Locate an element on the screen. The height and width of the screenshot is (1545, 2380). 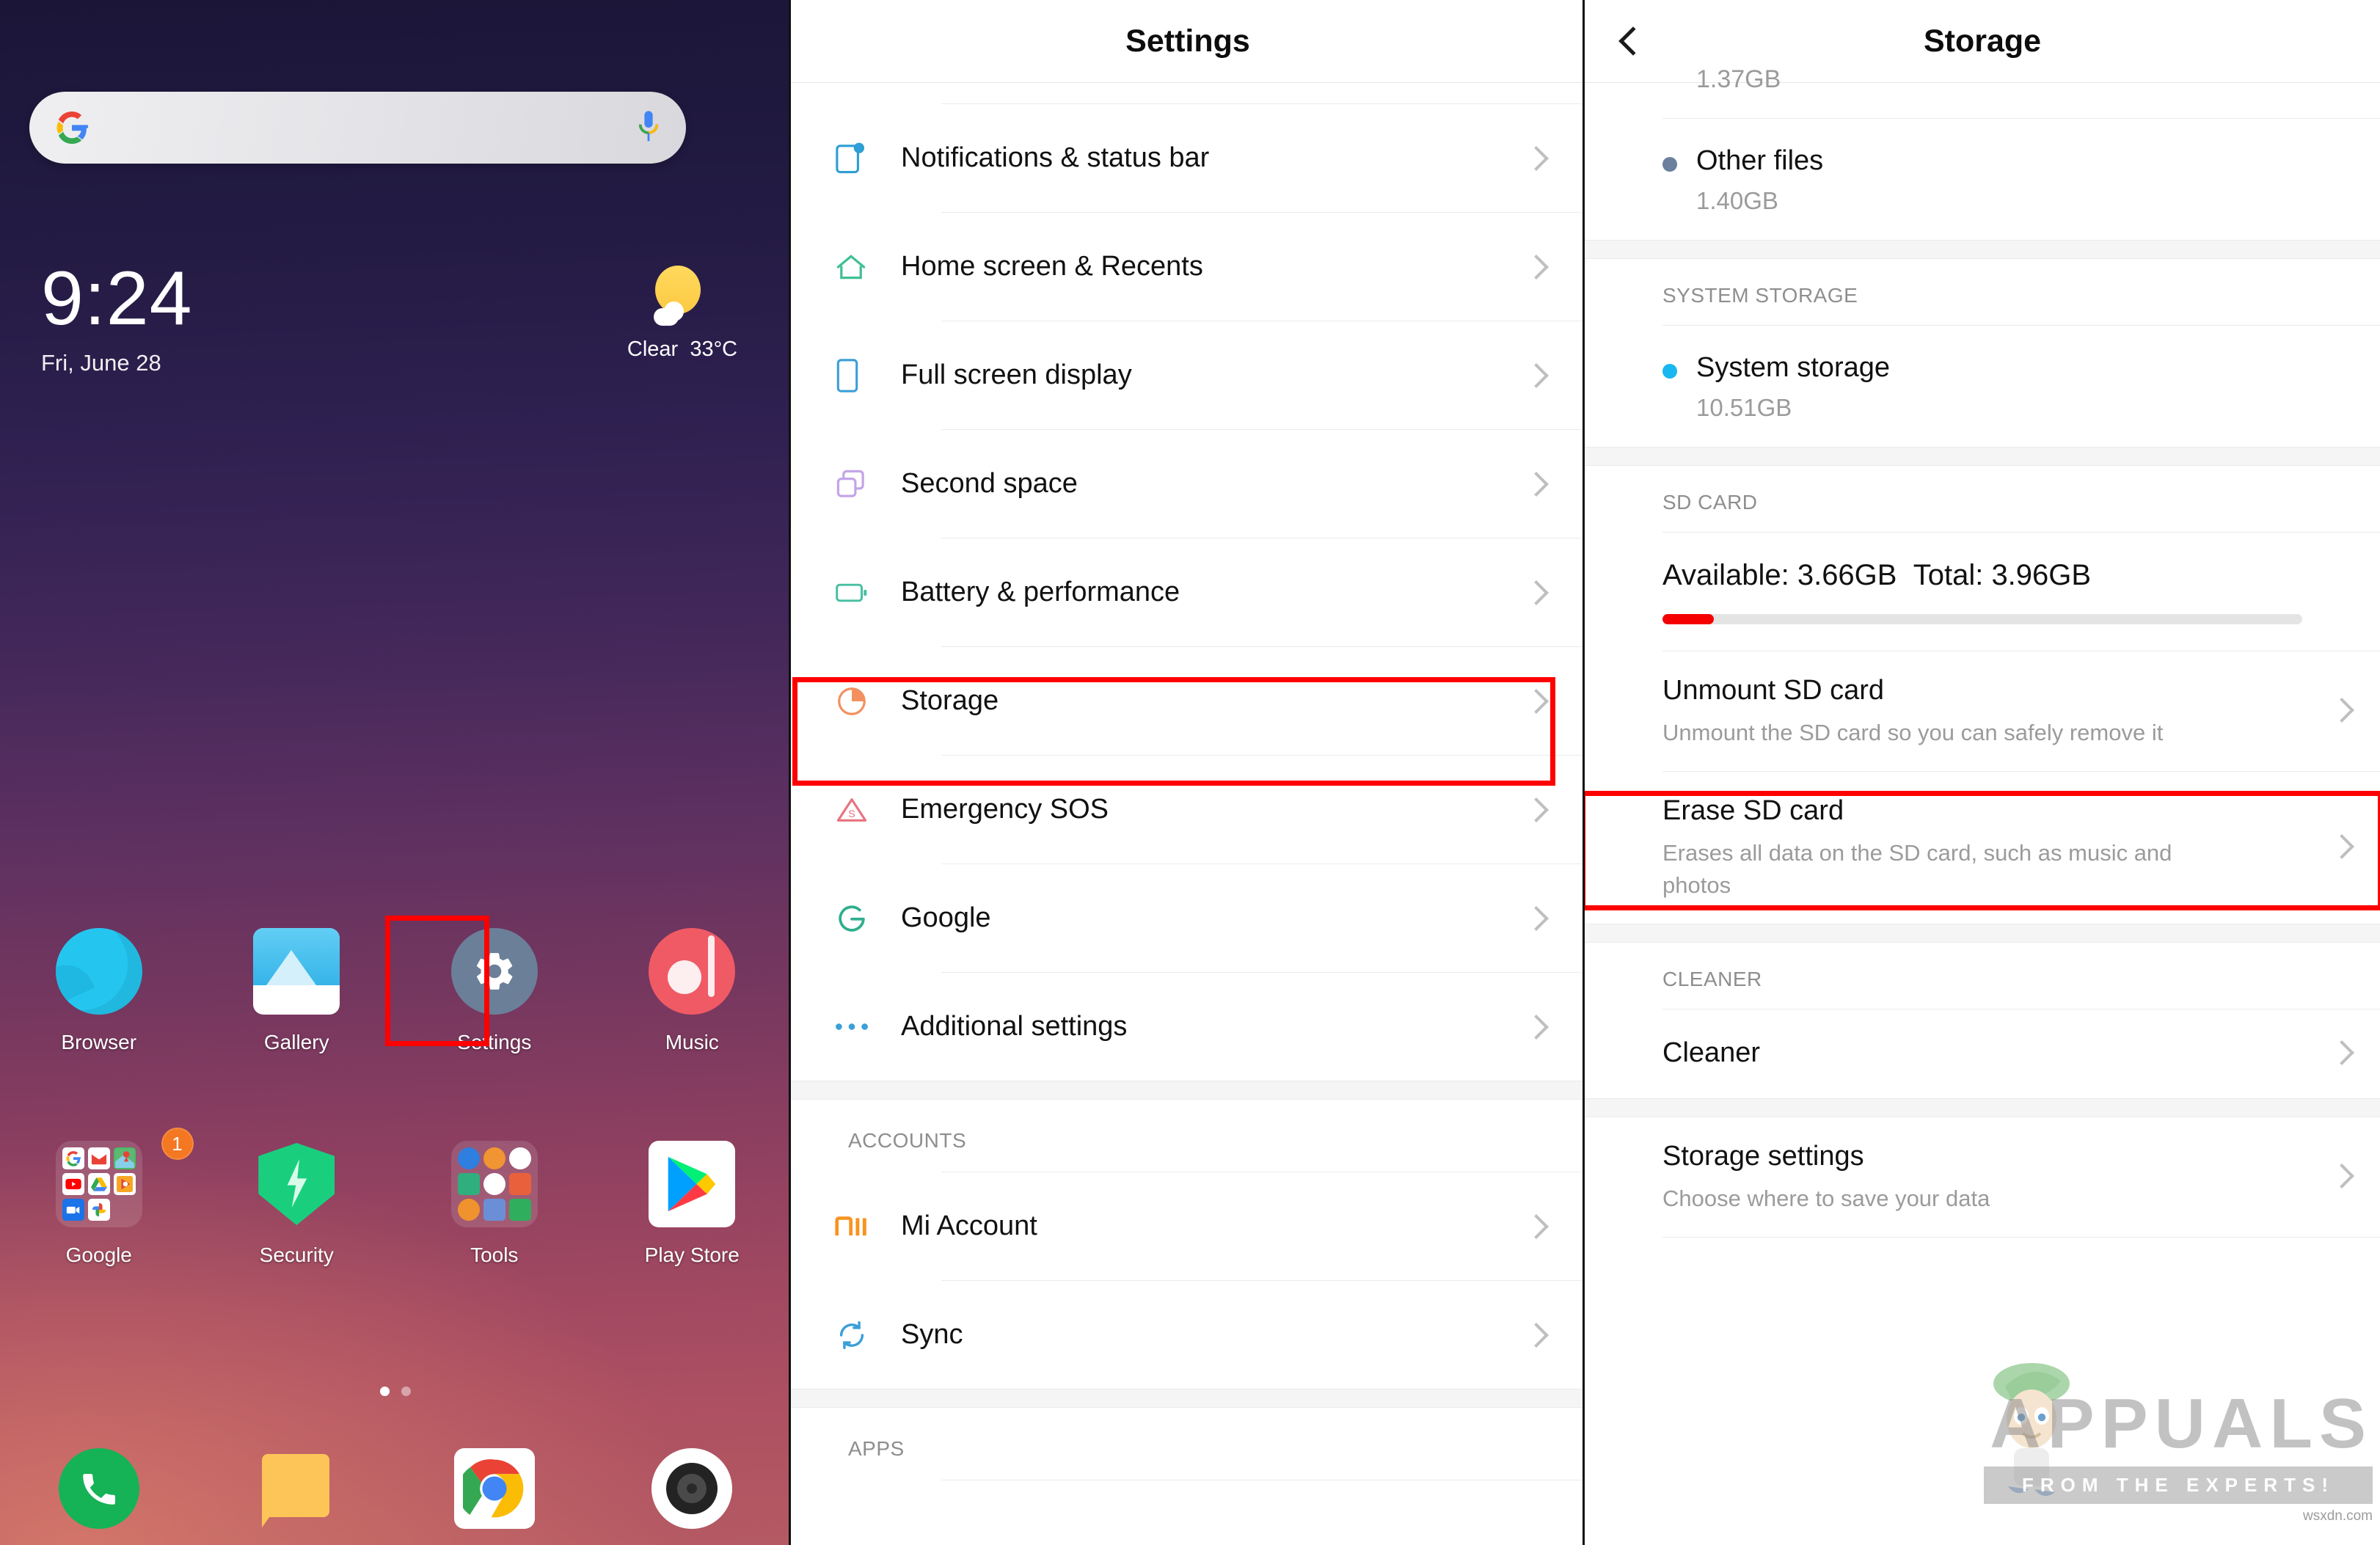
section-gap is located at coordinates (1982, 934).